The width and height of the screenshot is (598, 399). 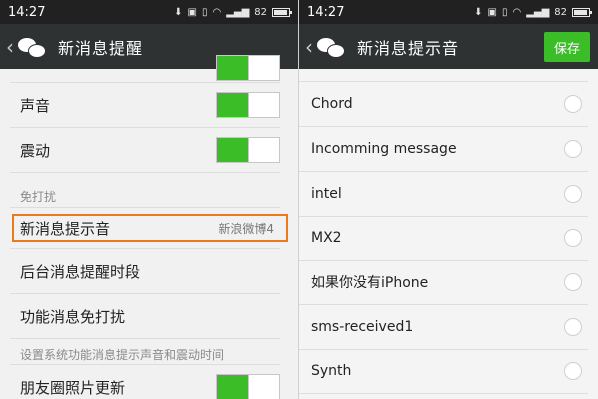 What do you see at coordinates (248, 105) in the screenshot?
I see `sound-toggle` at bounding box center [248, 105].